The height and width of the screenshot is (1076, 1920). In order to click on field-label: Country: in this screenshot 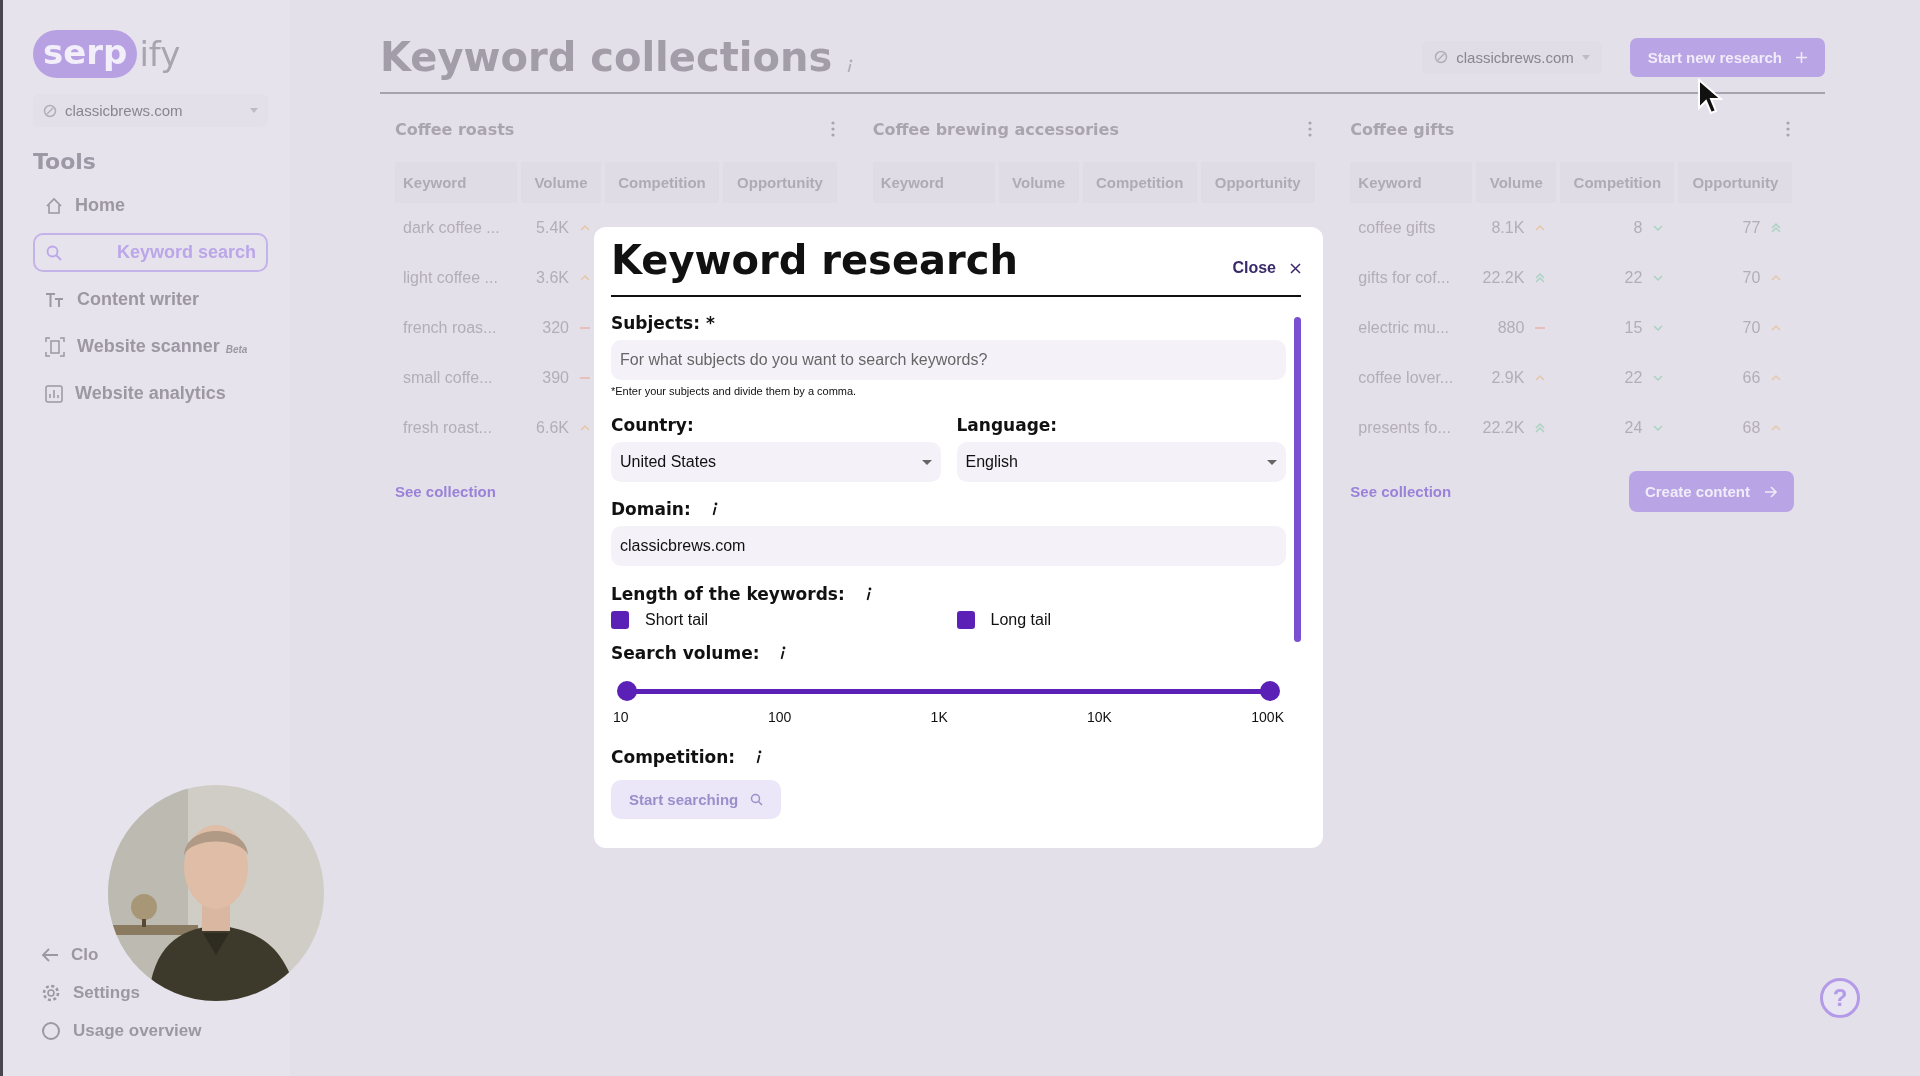, I will do `click(653, 425)`.